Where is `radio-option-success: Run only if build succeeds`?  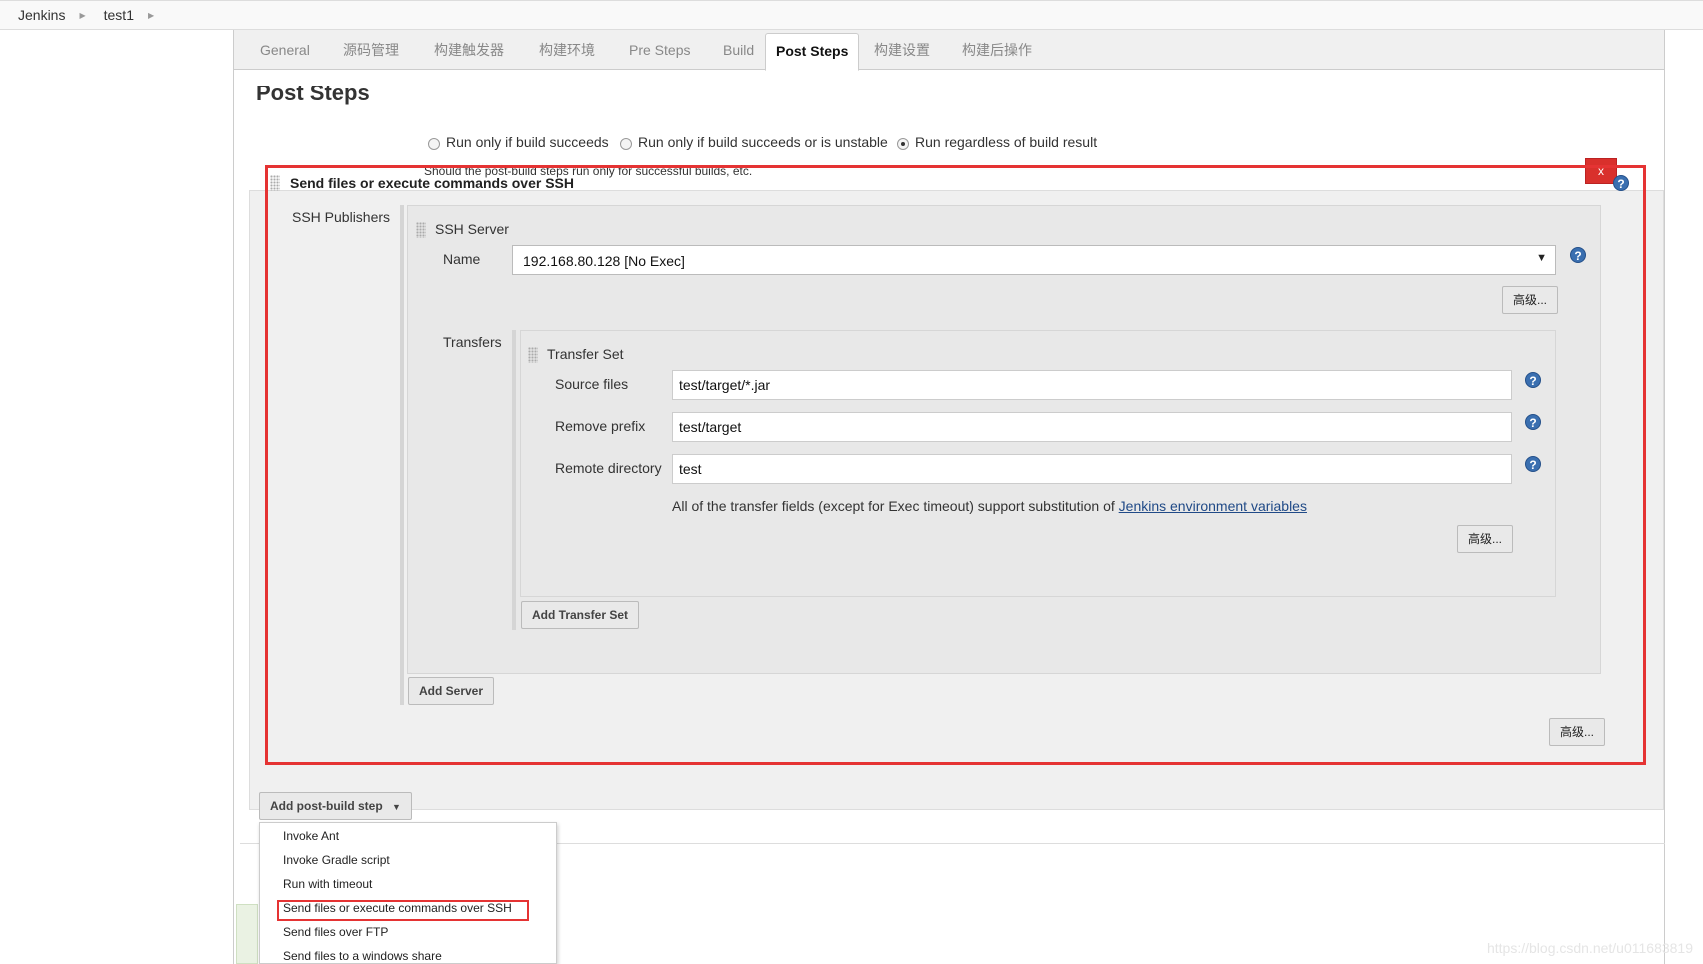 radio-option-success: Run only if build succeeds is located at coordinates (518, 142).